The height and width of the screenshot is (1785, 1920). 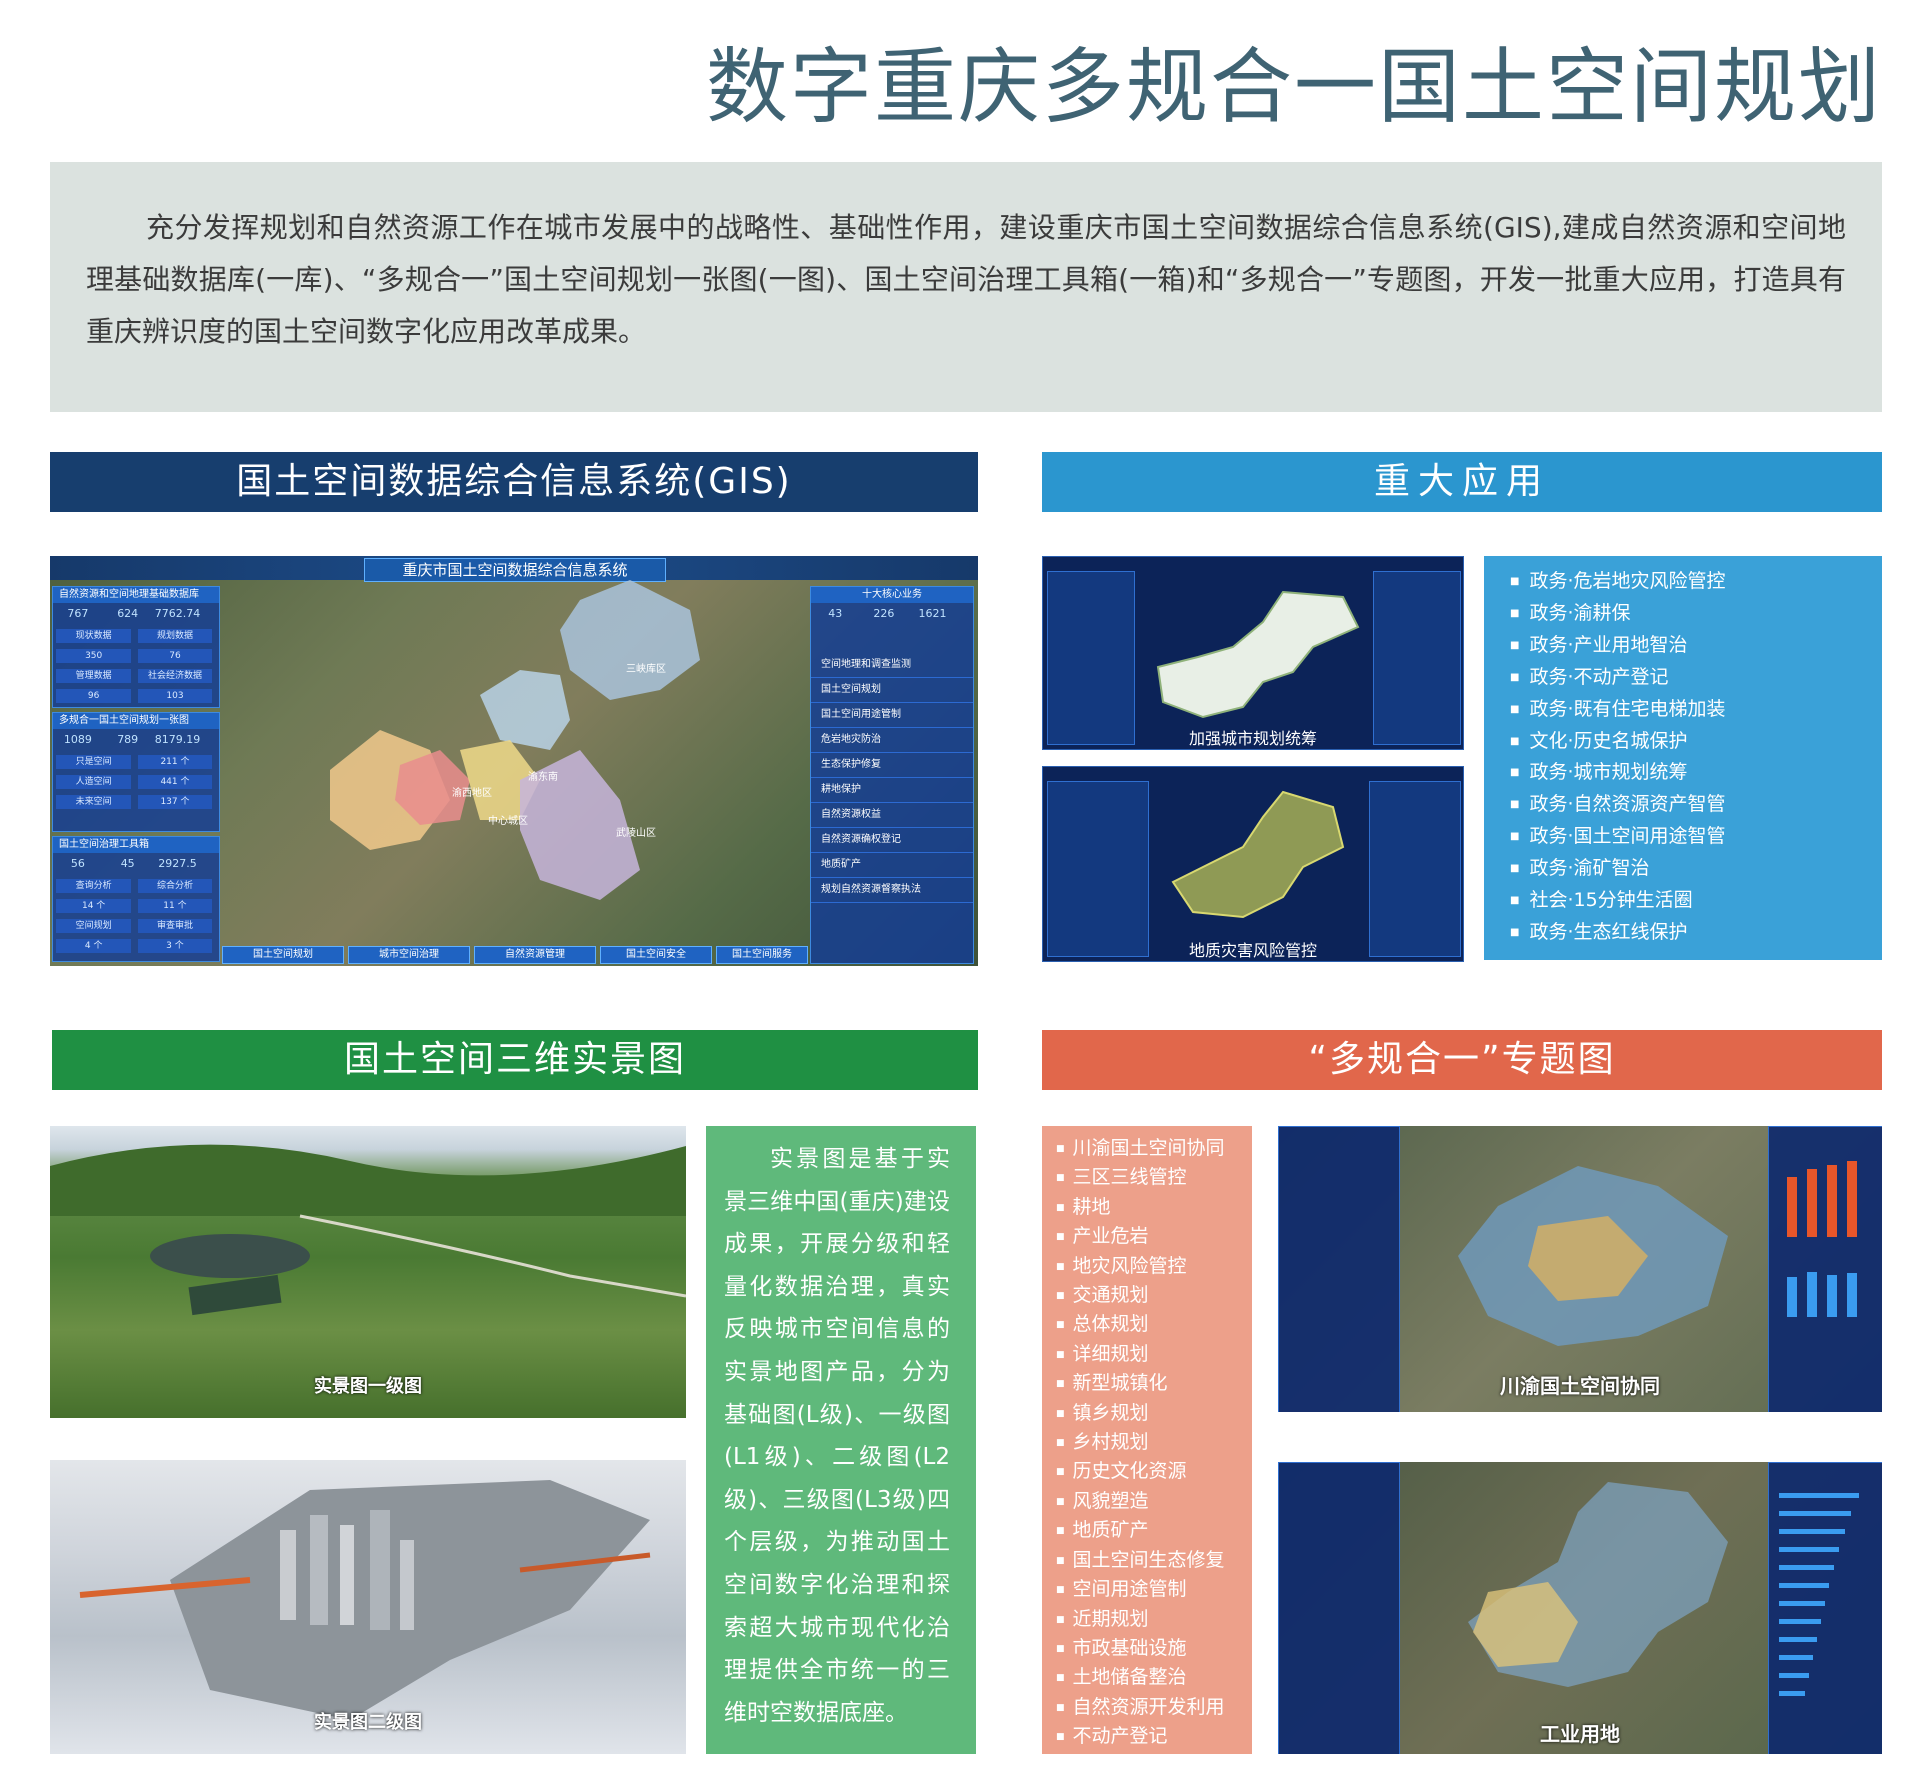 I want to click on topic-left-panel, so click(x=1339, y=1608).